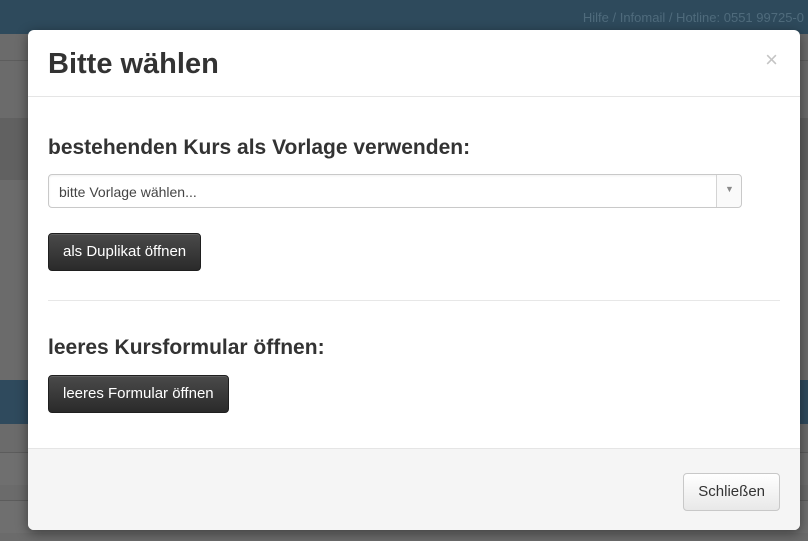 This screenshot has width=808, height=541. What do you see at coordinates (404, 17) in the screenshot?
I see `background-topbar: Hilfe / Infomail / Hotline: 0551 99725-0` at bounding box center [404, 17].